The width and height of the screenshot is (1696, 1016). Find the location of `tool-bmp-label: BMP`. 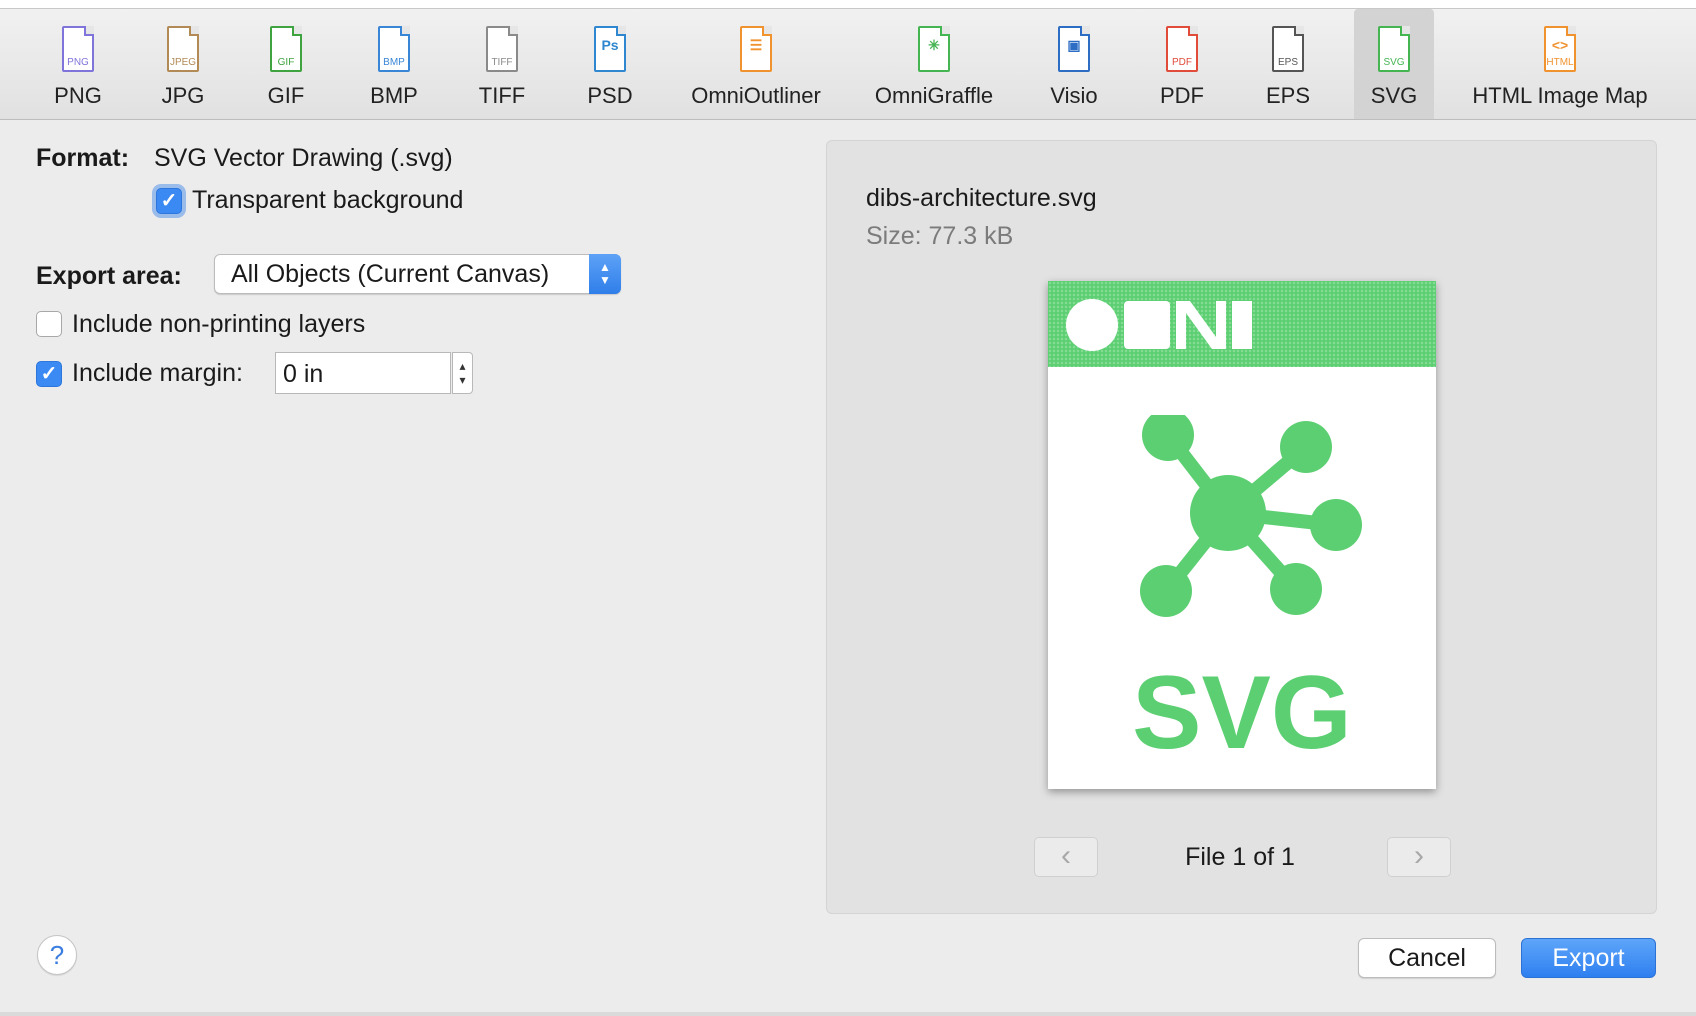

tool-bmp-label: BMP is located at coordinates (394, 95).